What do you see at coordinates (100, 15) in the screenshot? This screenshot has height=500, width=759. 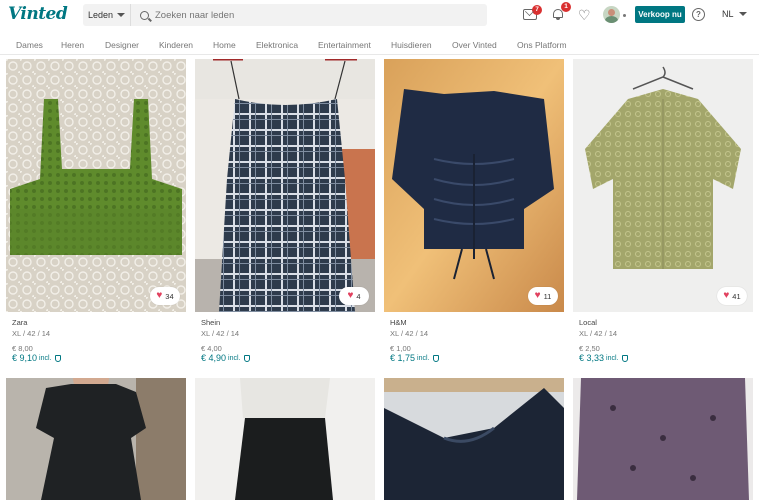 I see `search-category-label: Leden` at bounding box center [100, 15].